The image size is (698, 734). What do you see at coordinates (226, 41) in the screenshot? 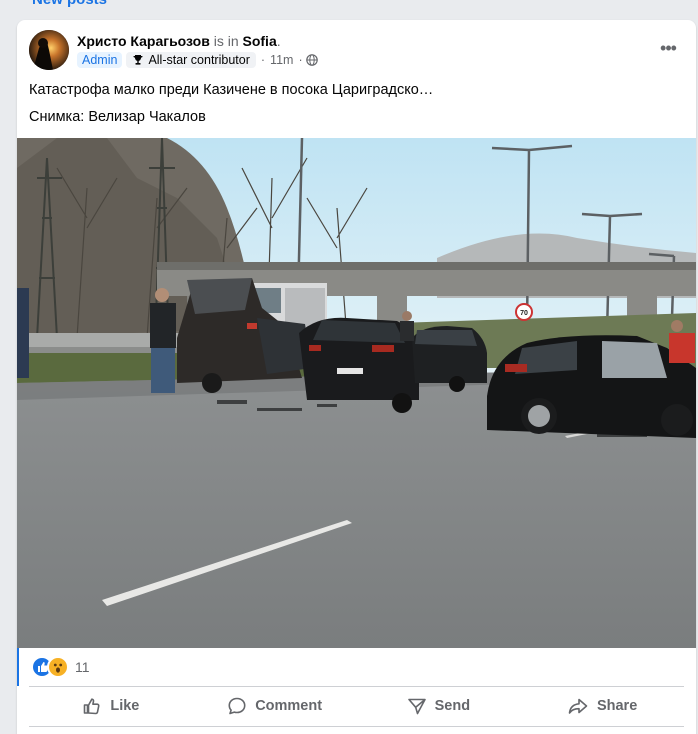
I see `is-in-text: is in` at bounding box center [226, 41].